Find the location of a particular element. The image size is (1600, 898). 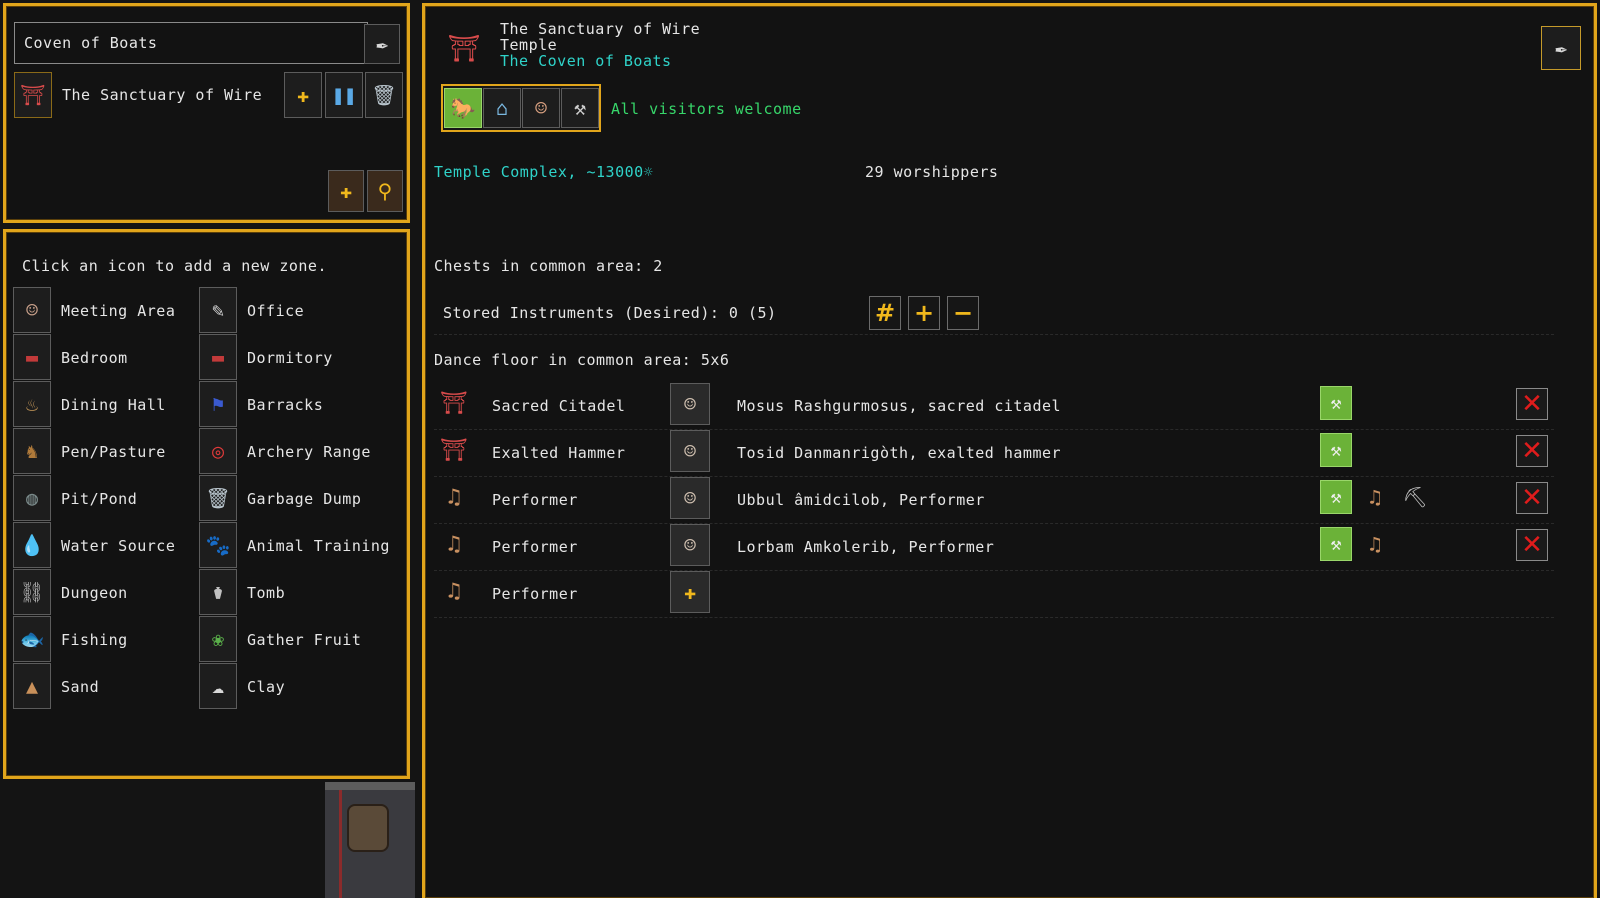

quill-icon: ✒ is located at coordinates (382, 44).